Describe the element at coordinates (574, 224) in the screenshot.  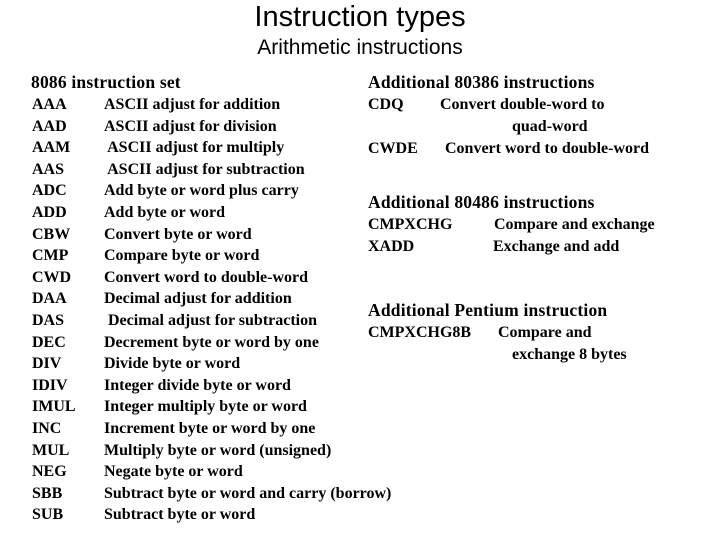
I see `instruction-description: Compare and exchange` at that location.